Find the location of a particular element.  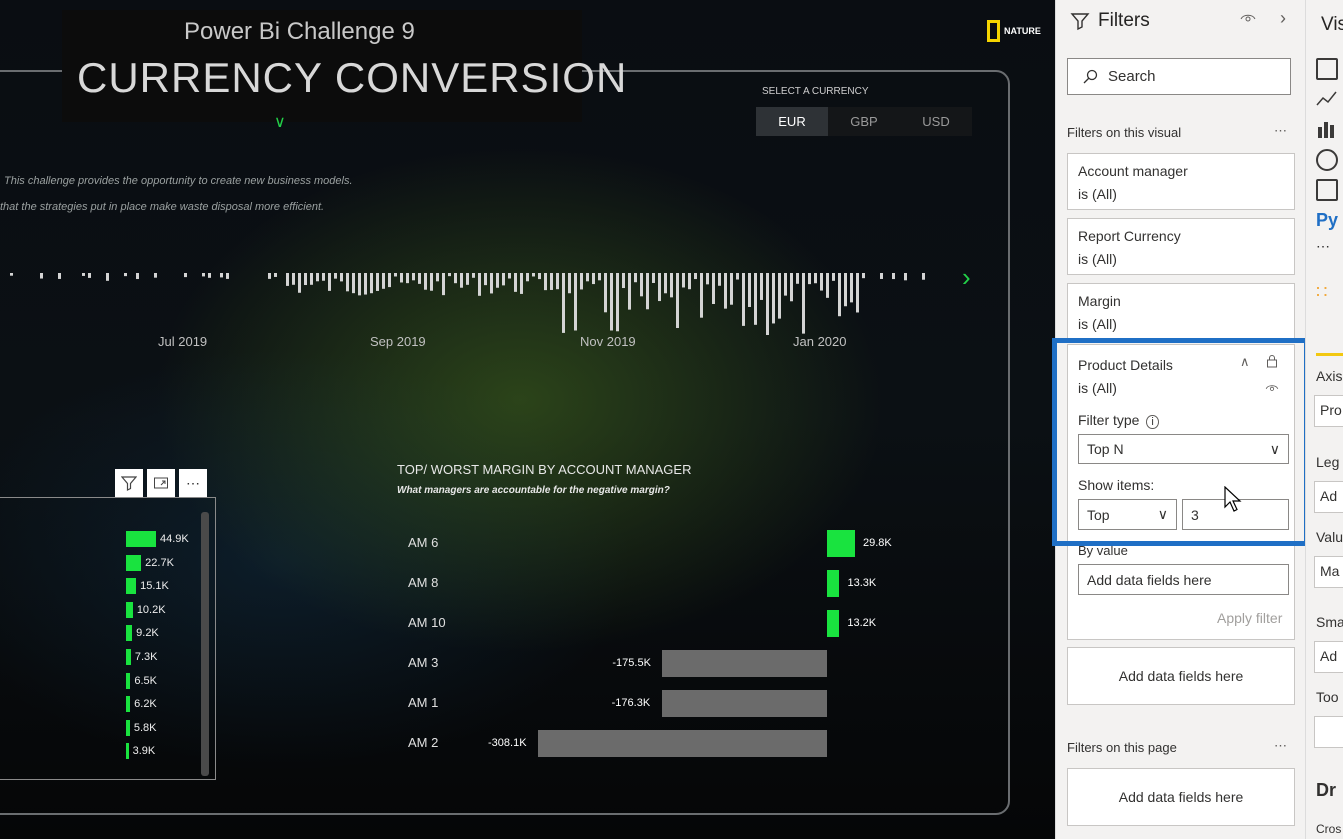

filter-card-account-manager: Account manager is (All) is located at coordinates (1181, 181).